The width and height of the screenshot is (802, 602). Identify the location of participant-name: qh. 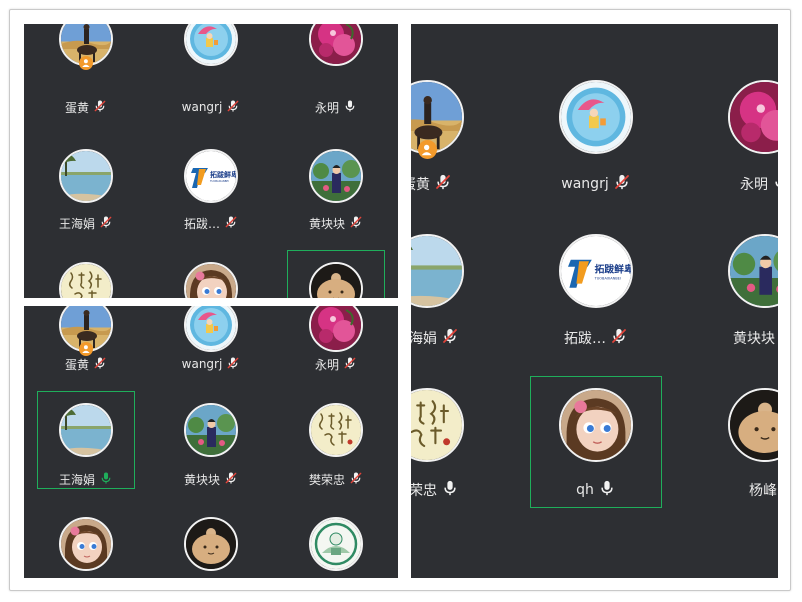
(585, 490).